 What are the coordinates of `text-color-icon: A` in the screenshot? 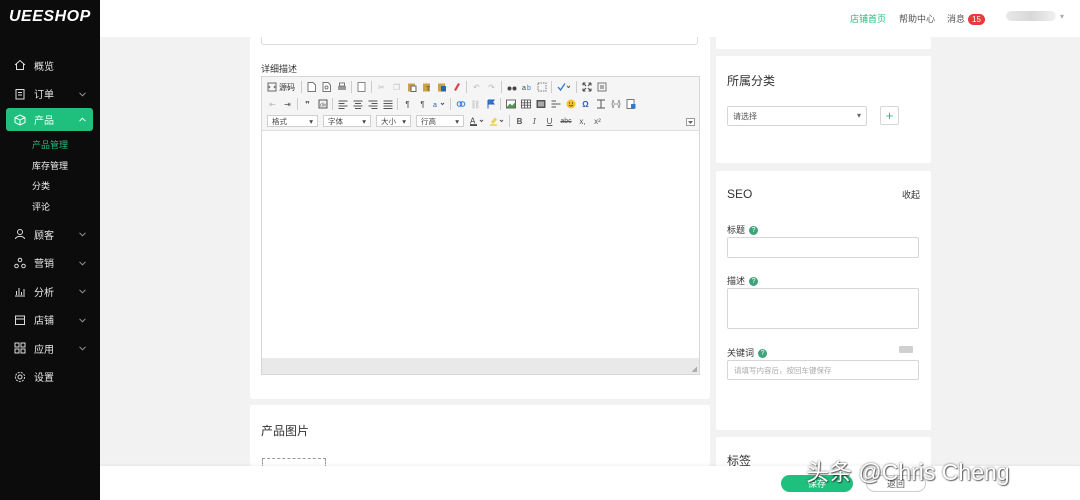 It's located at (477, 121).